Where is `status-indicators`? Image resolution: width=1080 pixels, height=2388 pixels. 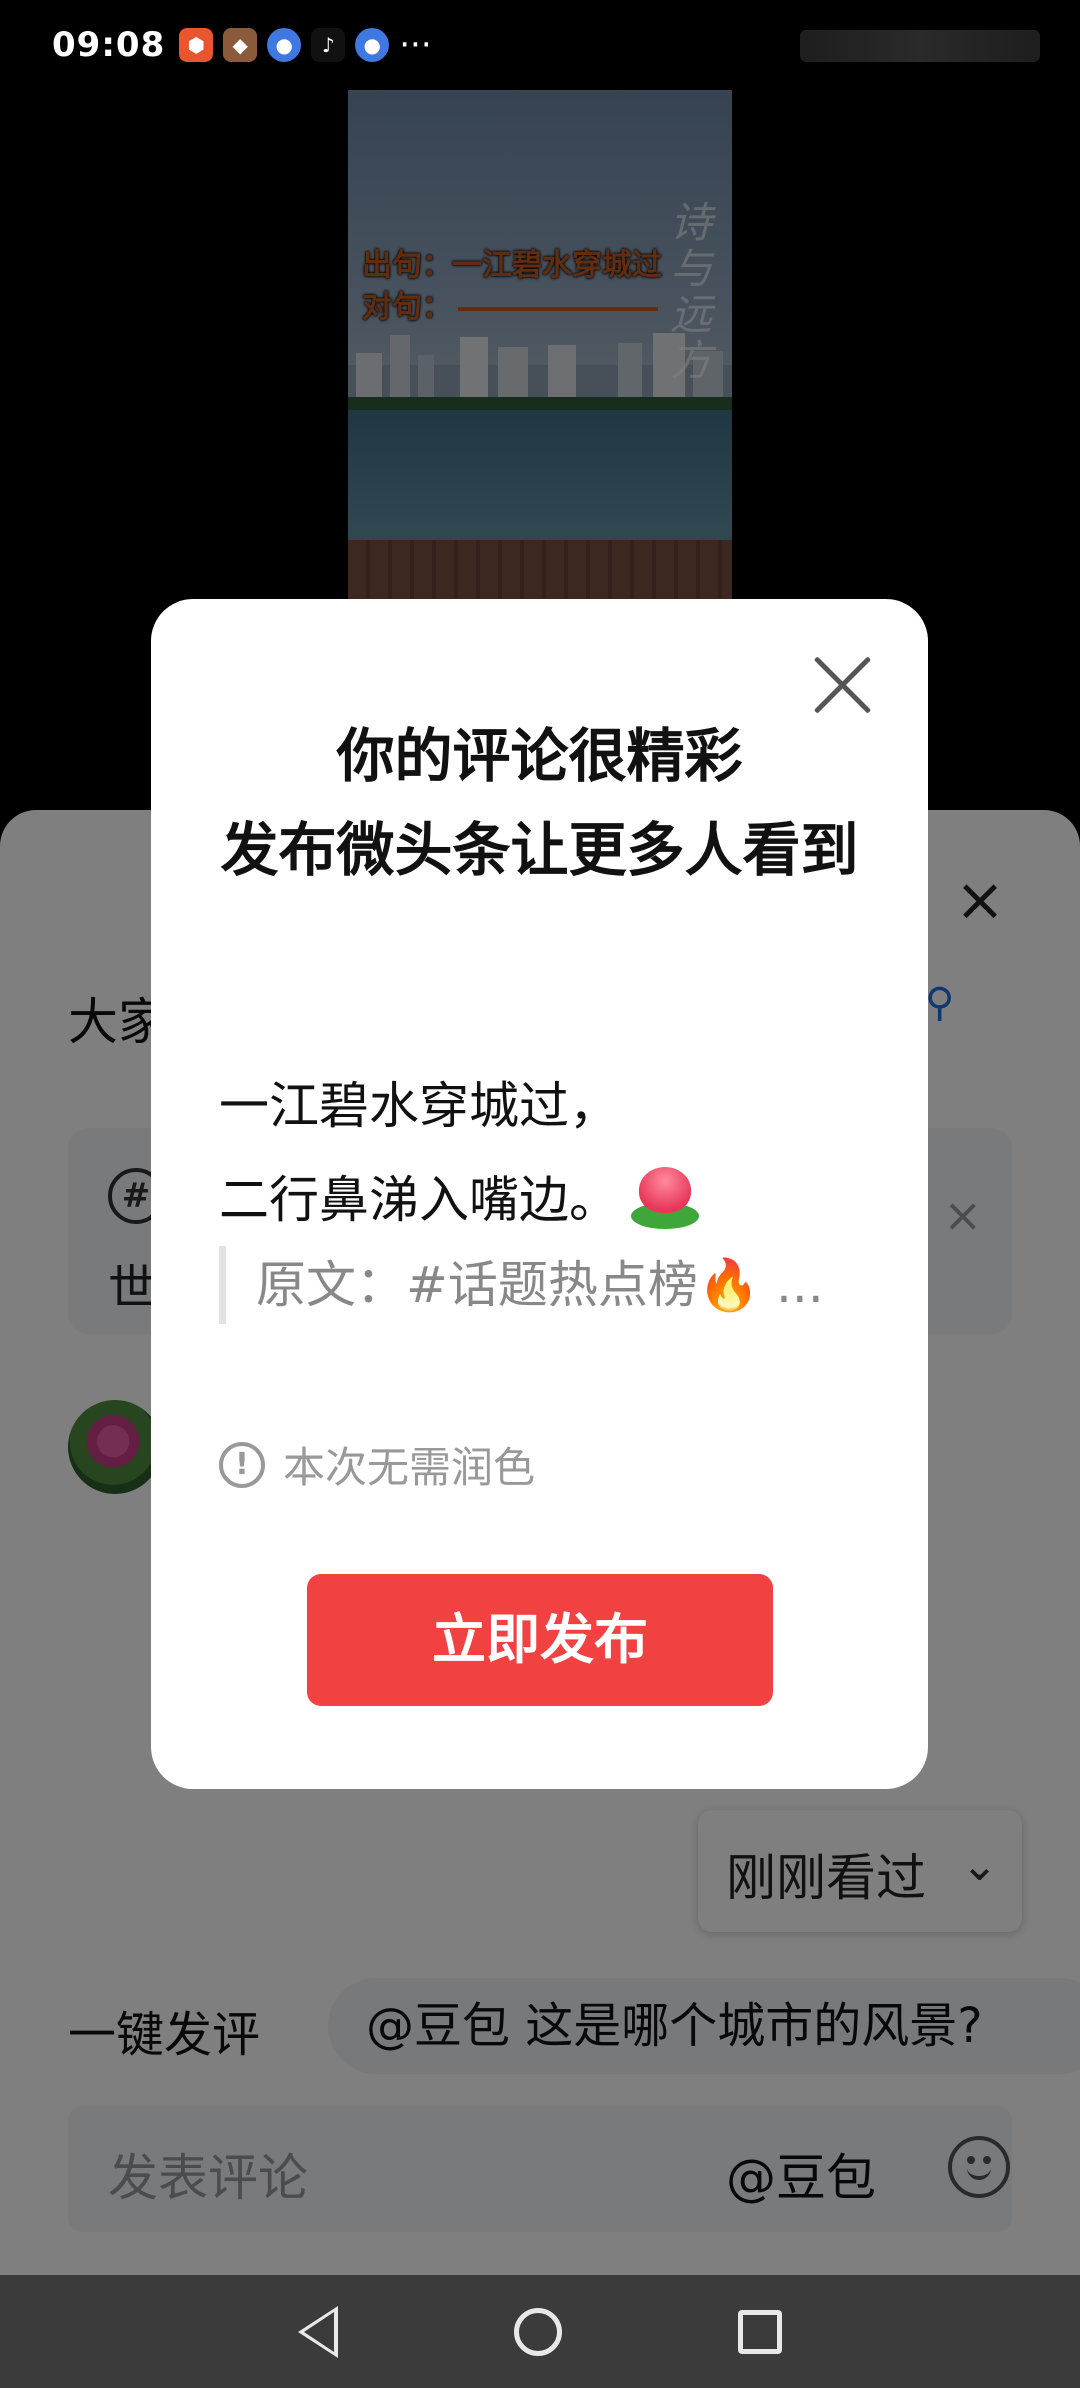 status-indicators is located at coordinates (920, 46).